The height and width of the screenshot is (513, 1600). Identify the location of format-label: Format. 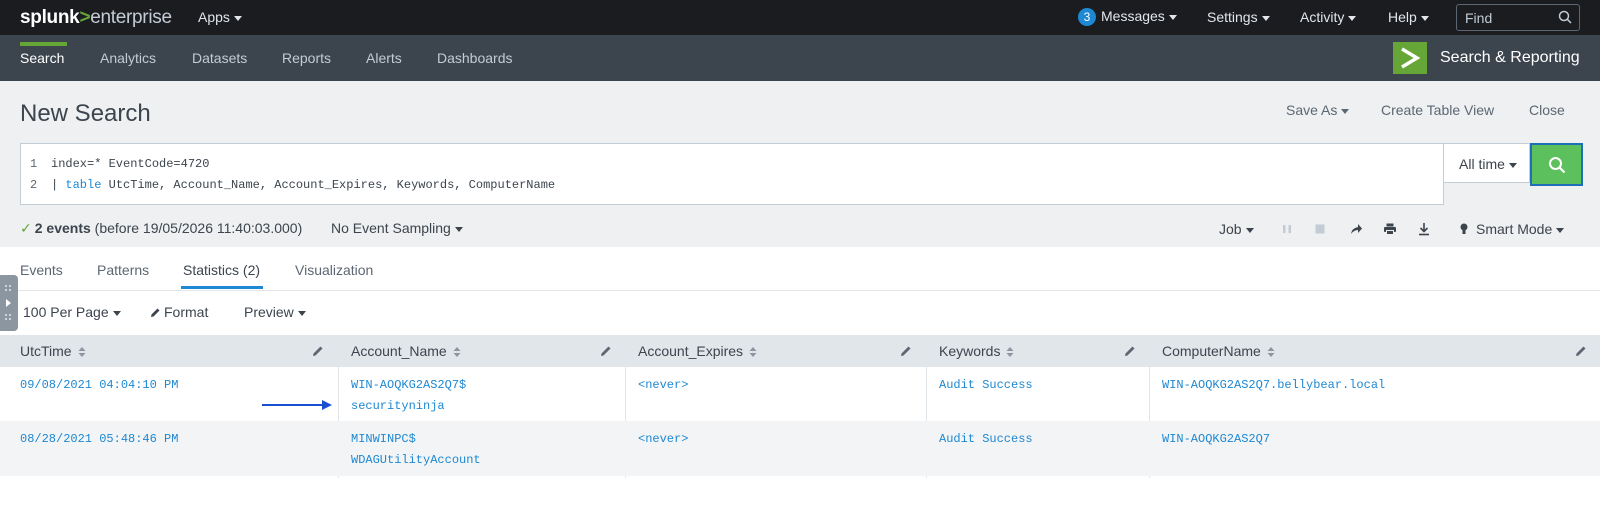
(186, 312).